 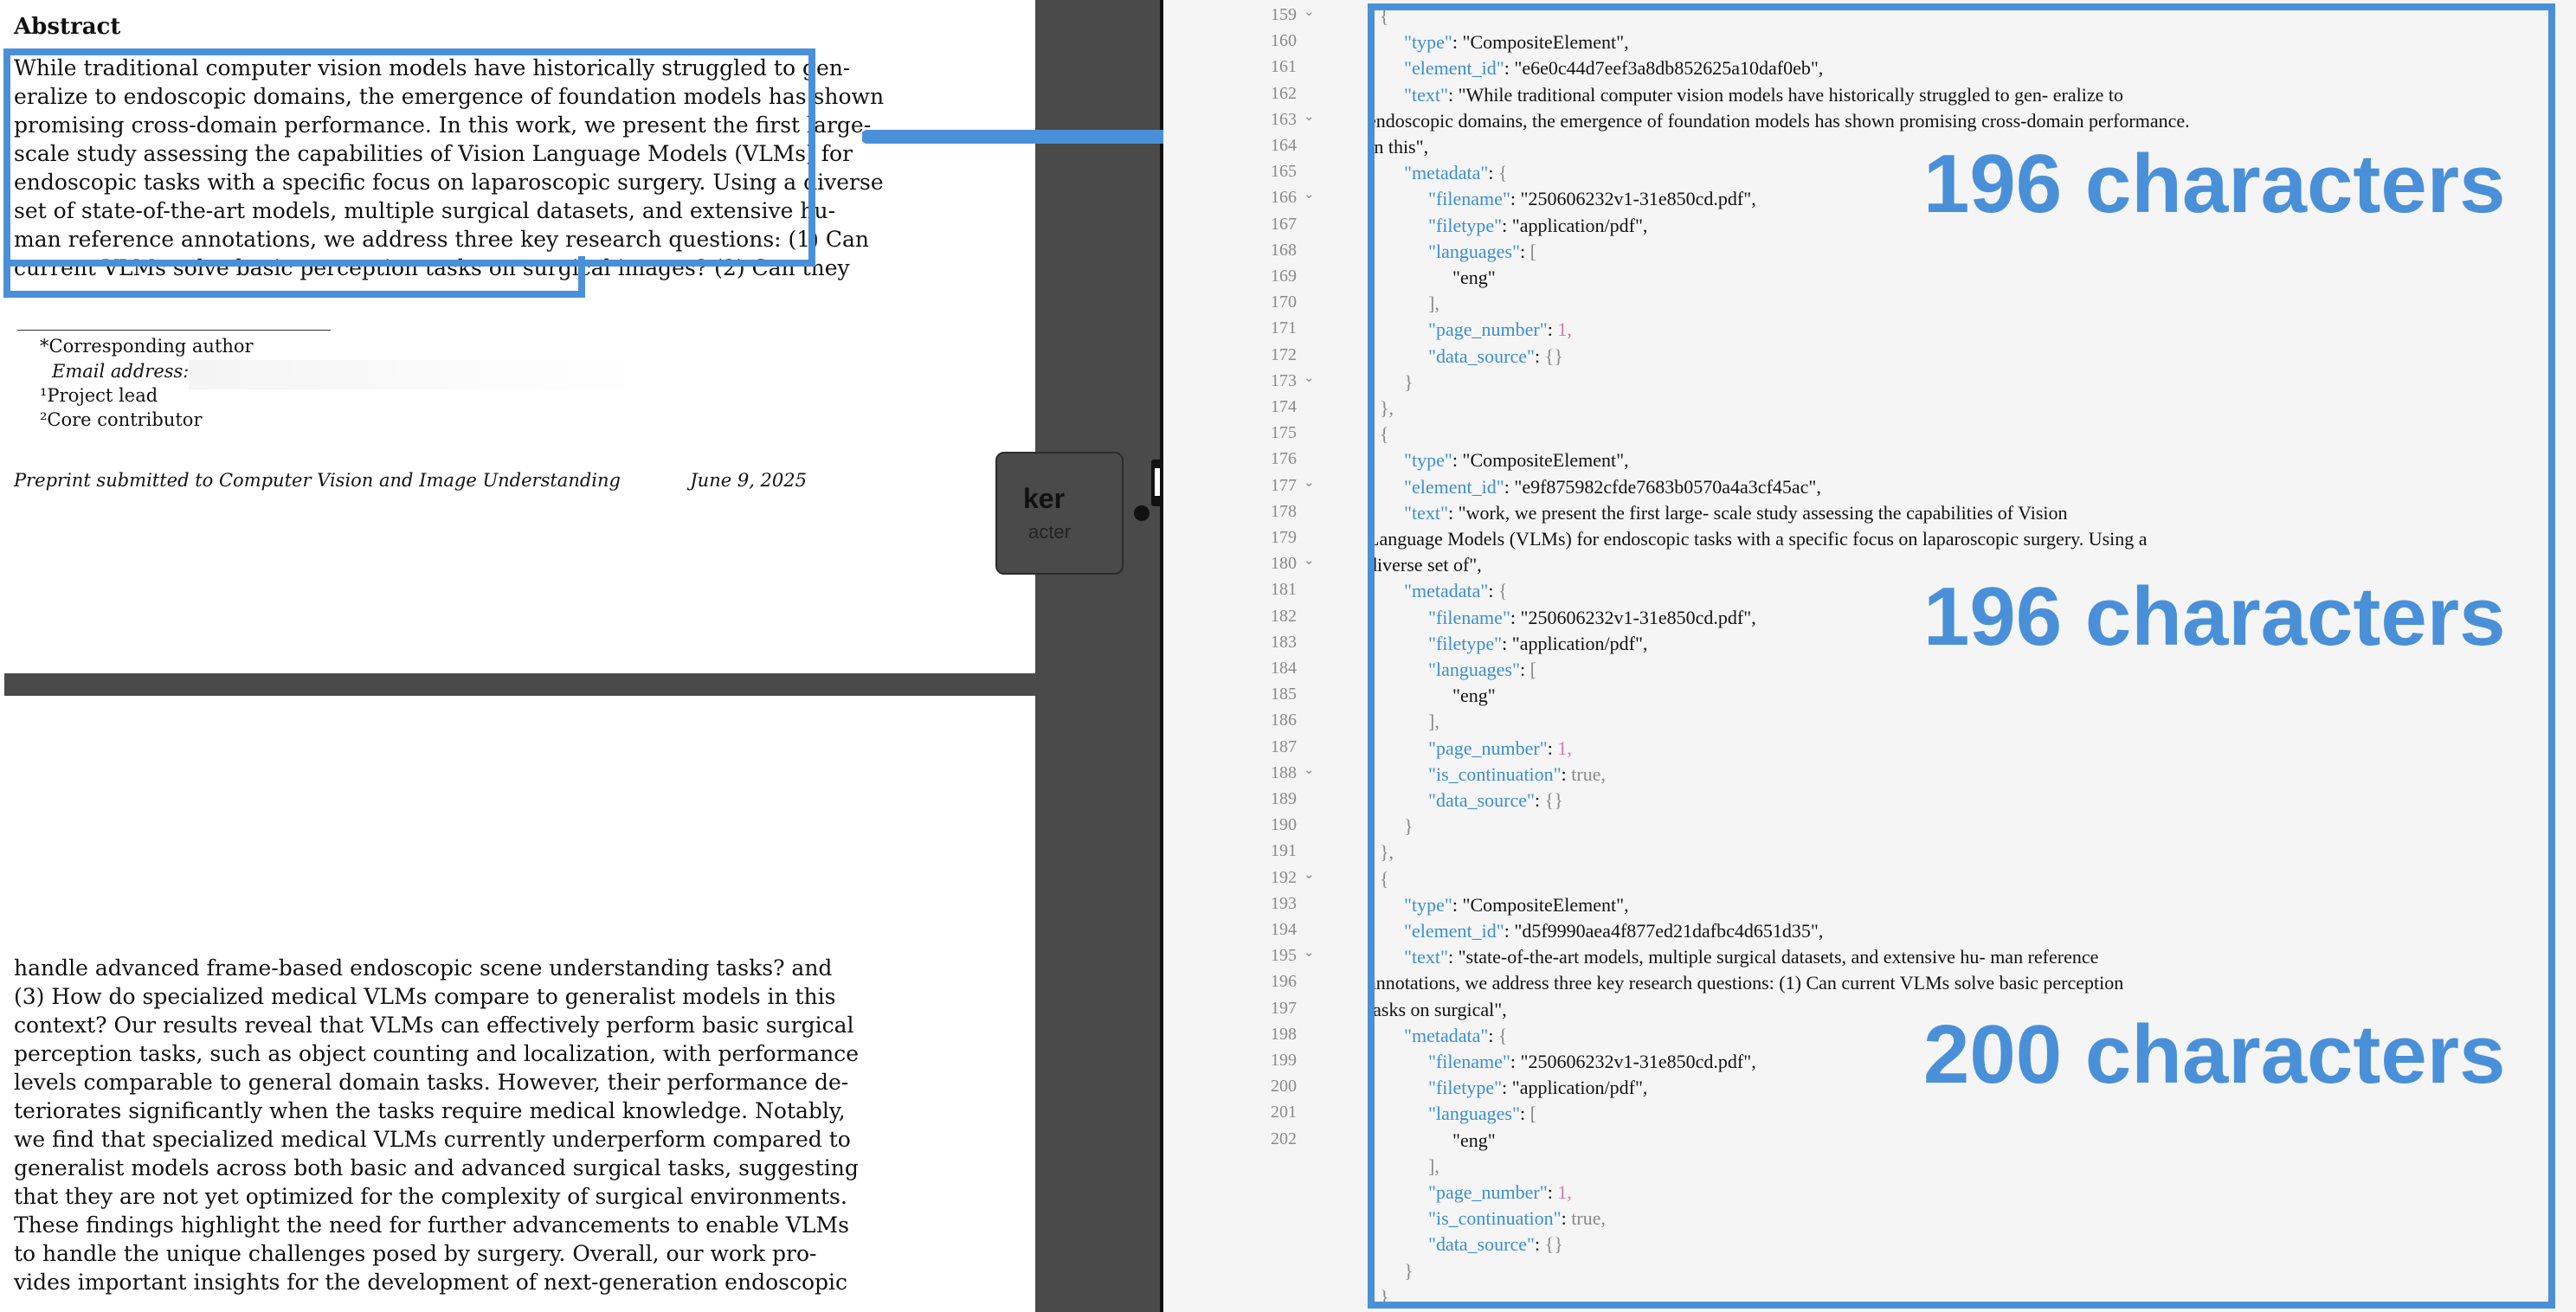 I want to click on line-number: 179, so click(x=1284, y=537).